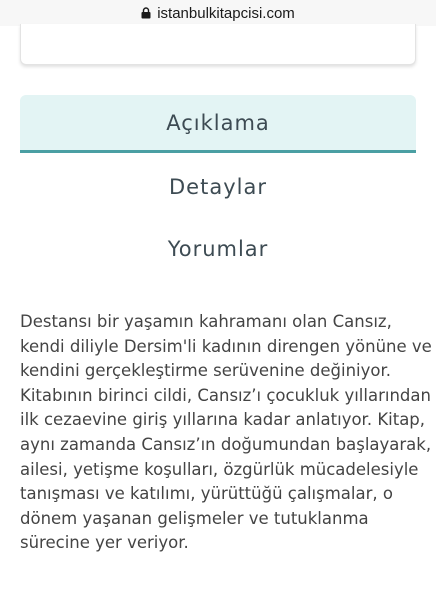 This screenshot has width=436, height=600. I want to click on address-bar: istanbulkitapcisi.com, so click(218, 13).